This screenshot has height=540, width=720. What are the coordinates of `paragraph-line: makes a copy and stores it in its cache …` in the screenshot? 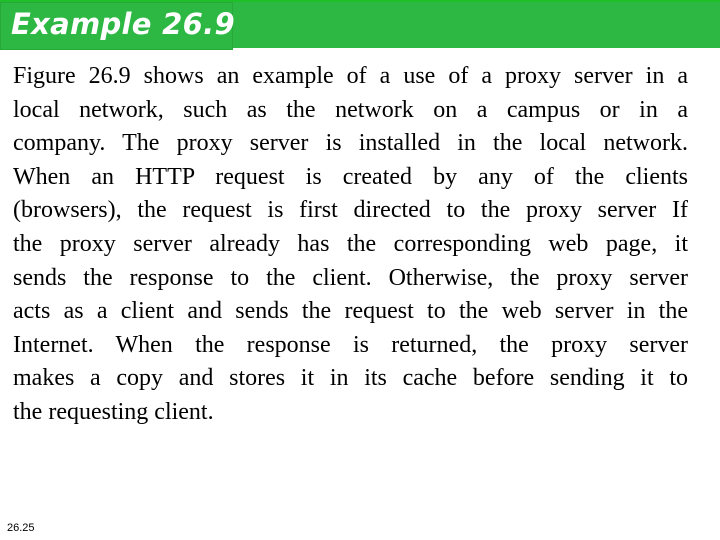 It's located at (350, 378).